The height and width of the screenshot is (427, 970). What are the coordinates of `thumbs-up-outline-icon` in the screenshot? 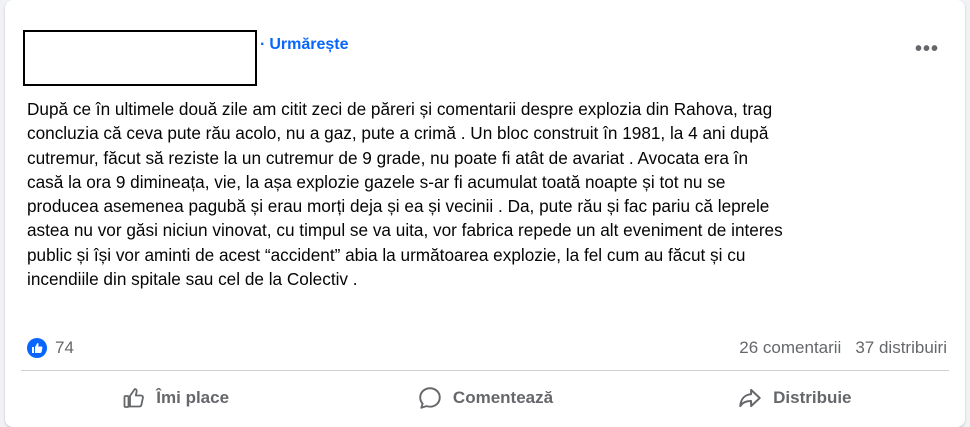 It's located at (134, 398).